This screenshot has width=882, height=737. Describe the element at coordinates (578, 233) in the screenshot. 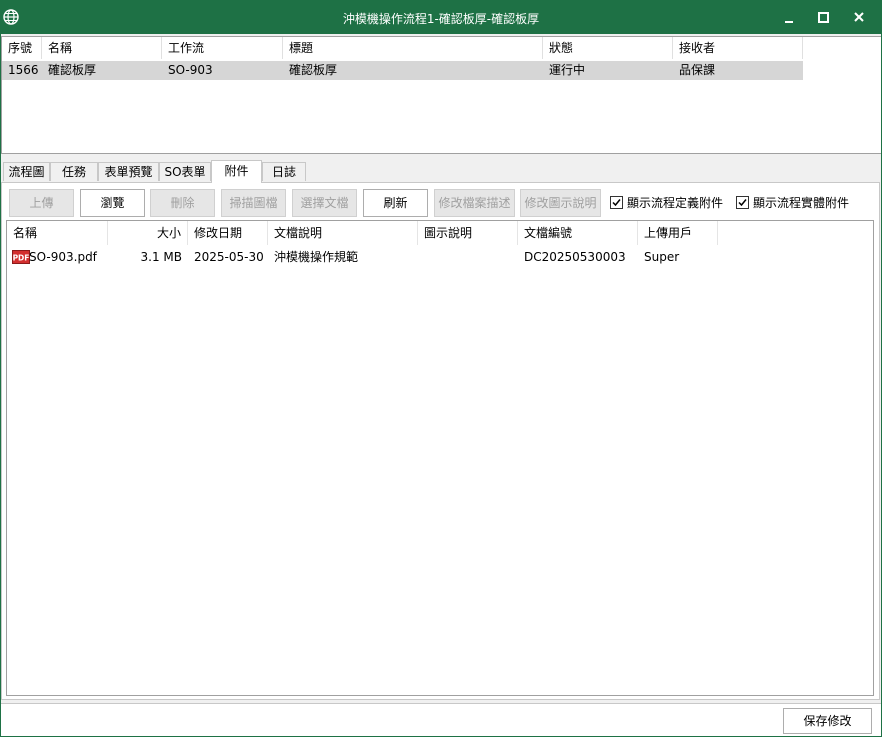

I see `column-header: 文檔編號` at that location.